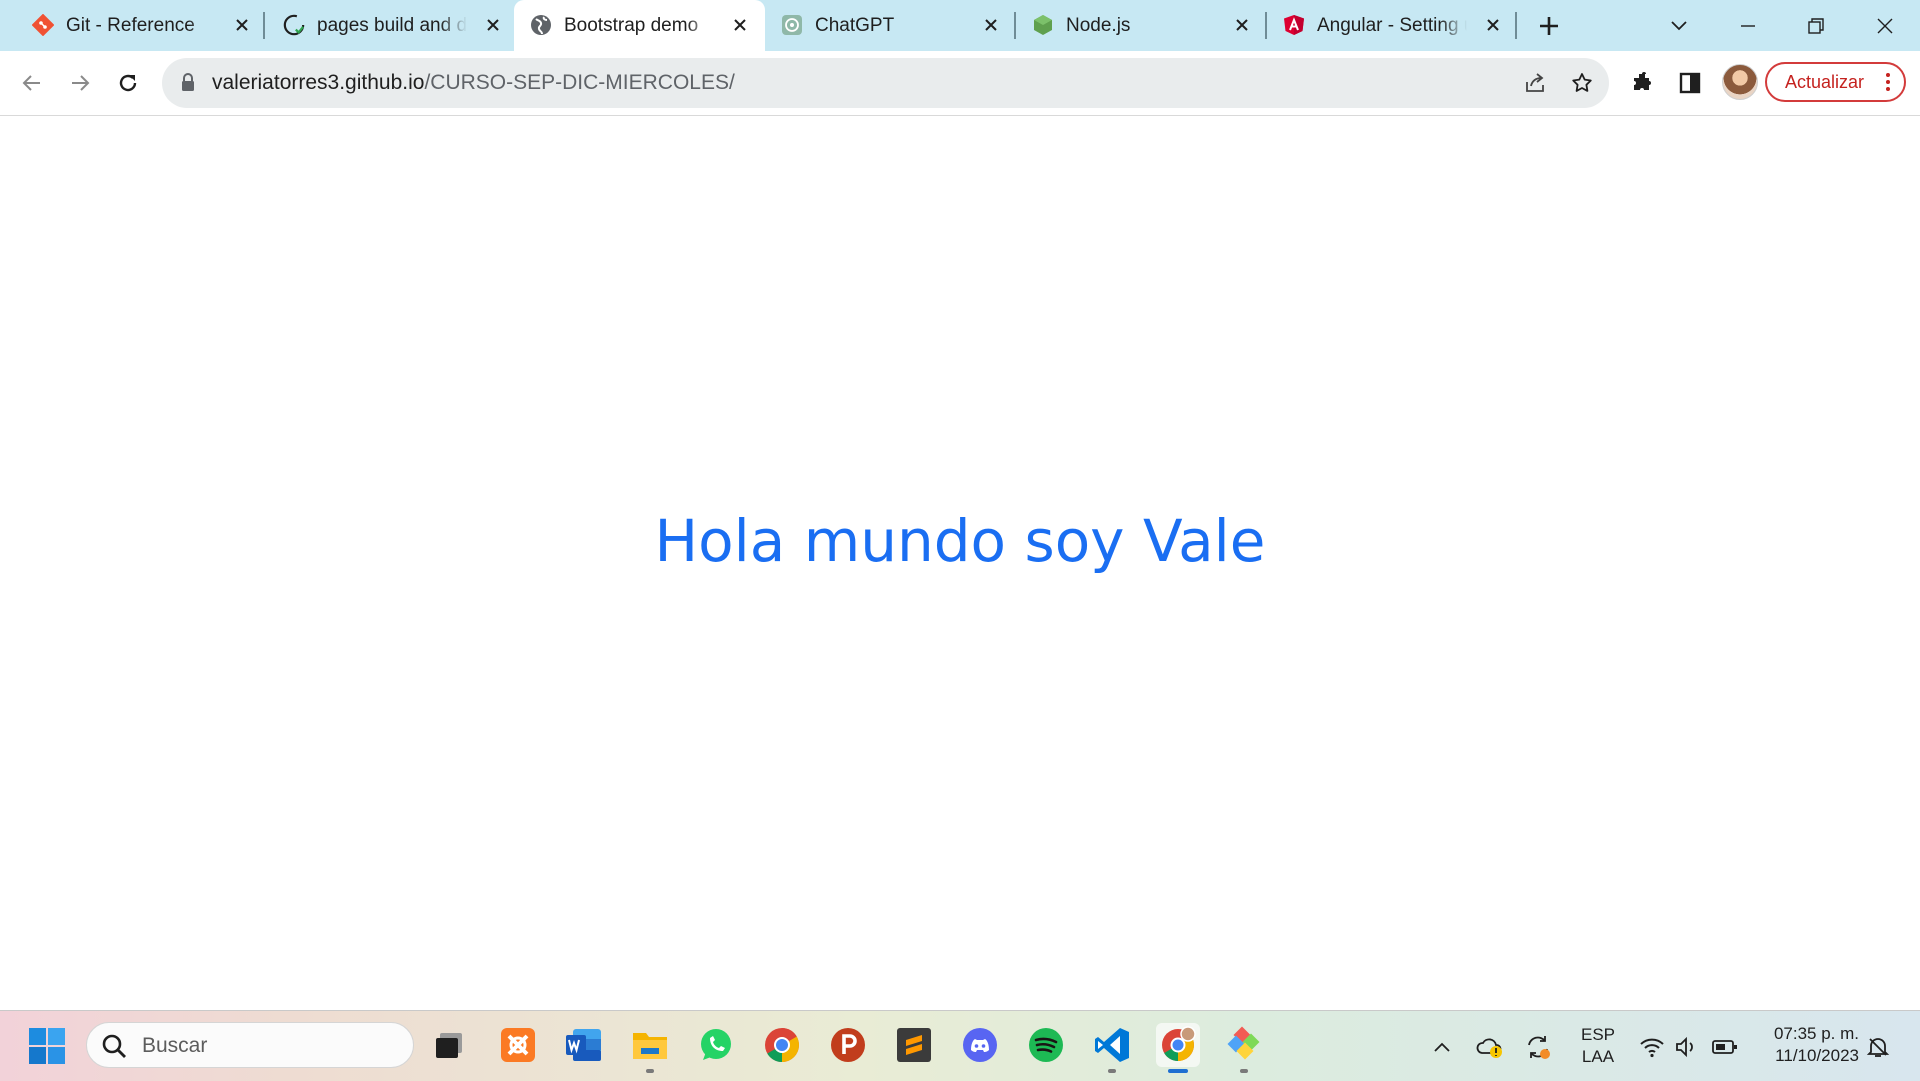 The image size is (1920, 1081). I want to click on puzzle-icon, so click(1642, 81).